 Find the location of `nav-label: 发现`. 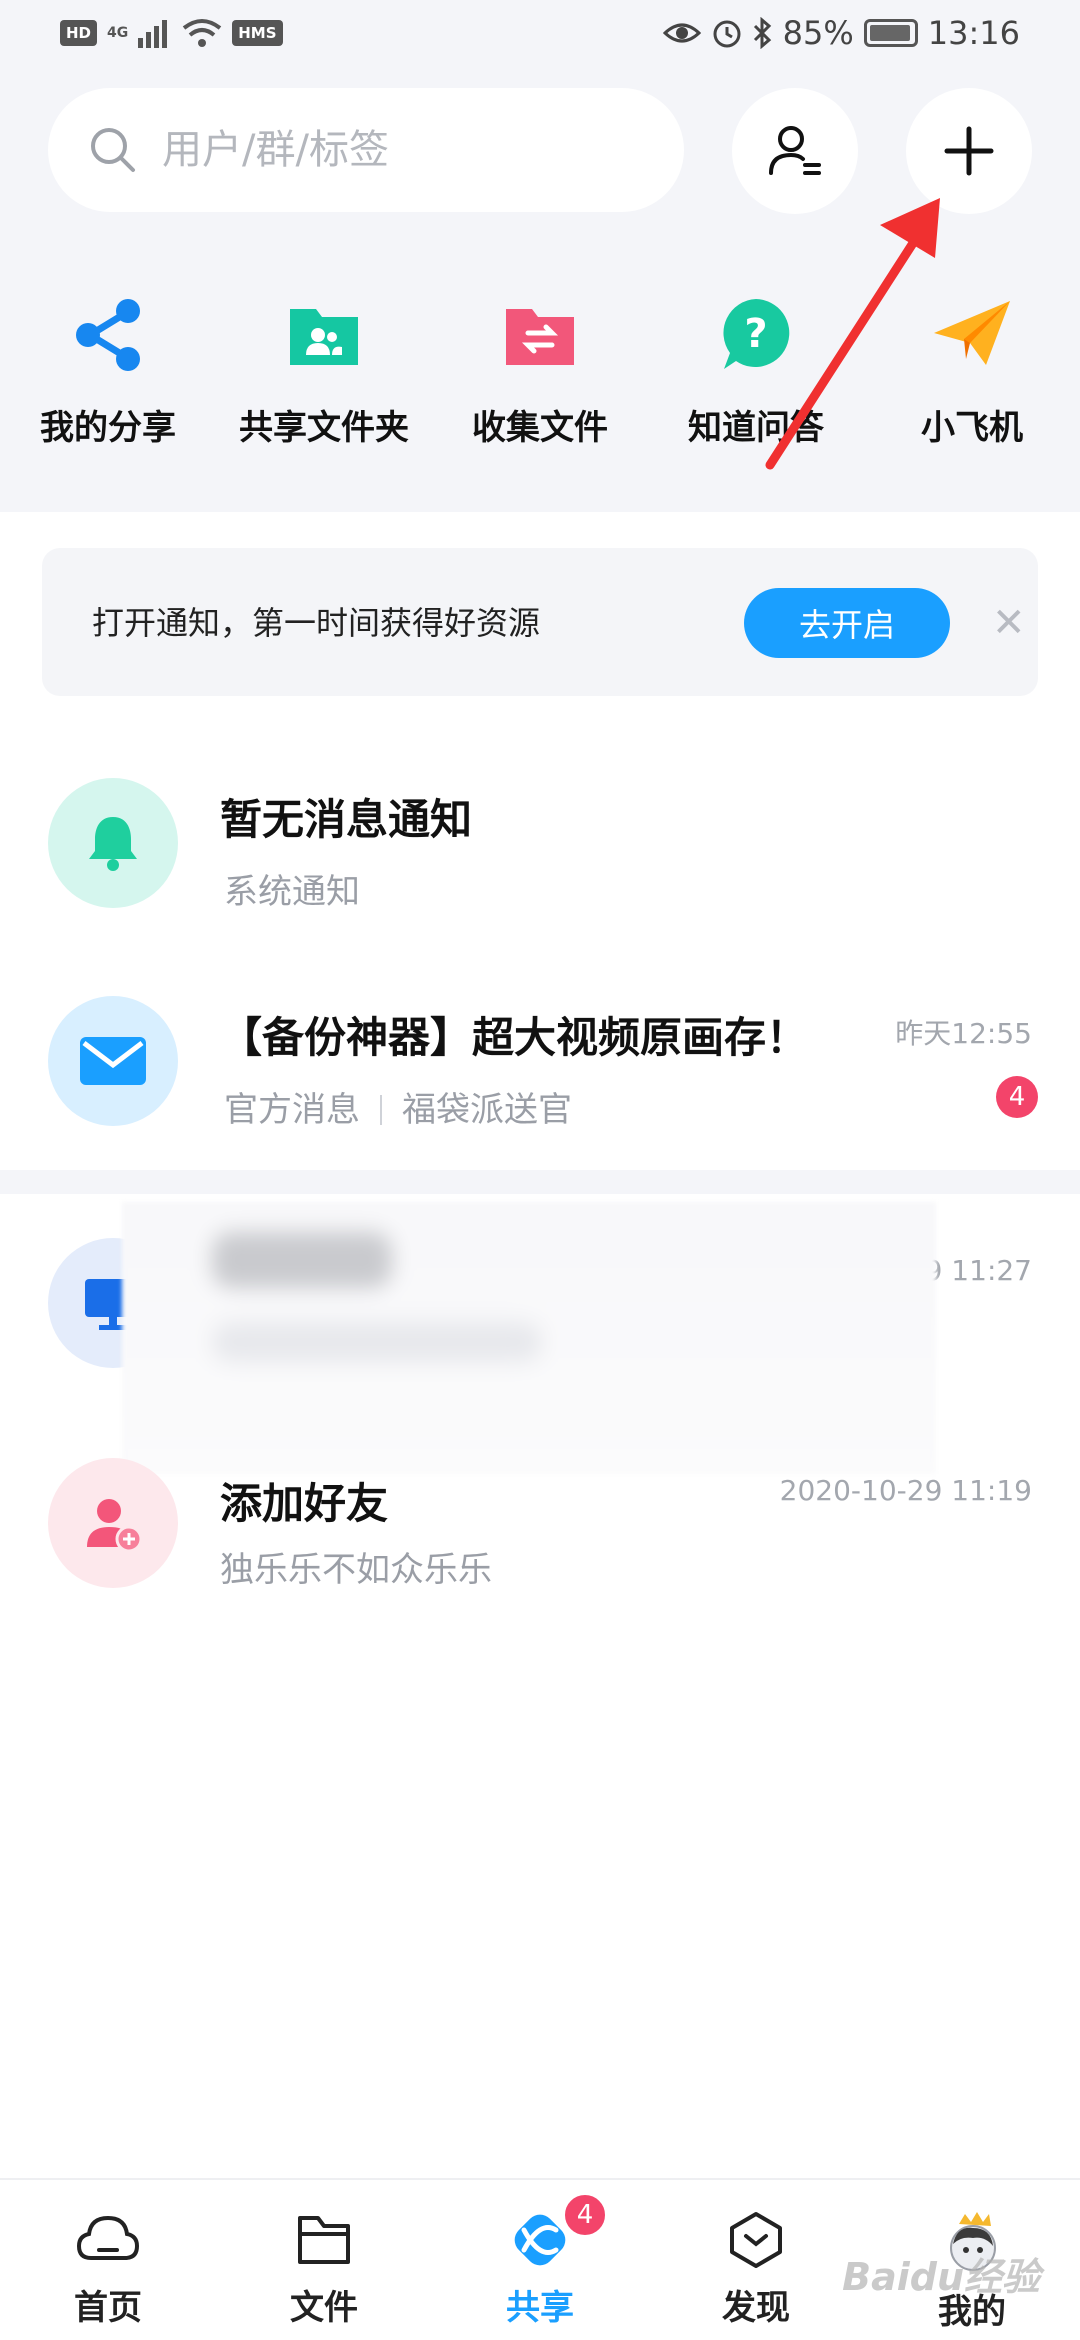

nav-label: 发现 is located at coordinates (756, 2308).